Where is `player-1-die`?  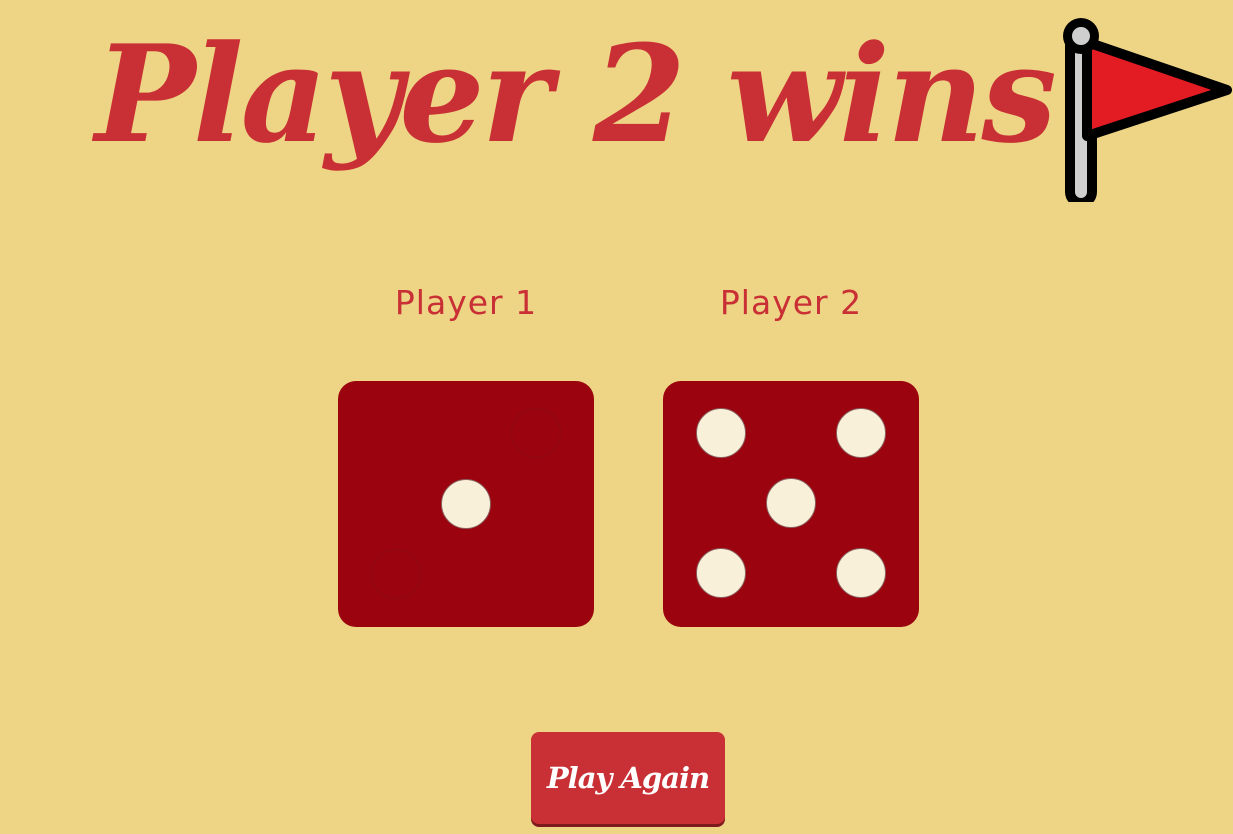 player-1-die is located at coordinates (466, 504).